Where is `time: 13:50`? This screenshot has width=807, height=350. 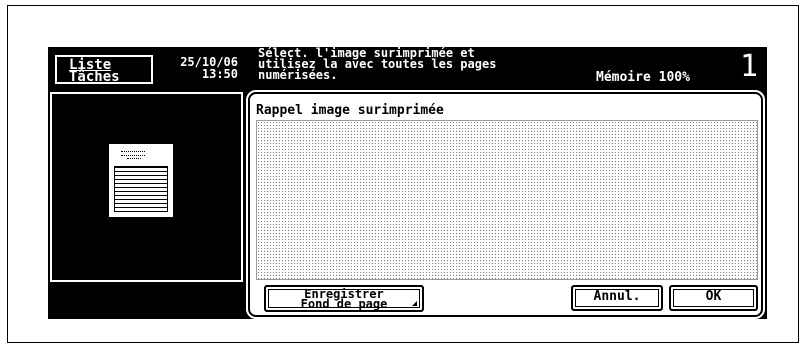
time: 13:50 is located at coordinates (219, 74).